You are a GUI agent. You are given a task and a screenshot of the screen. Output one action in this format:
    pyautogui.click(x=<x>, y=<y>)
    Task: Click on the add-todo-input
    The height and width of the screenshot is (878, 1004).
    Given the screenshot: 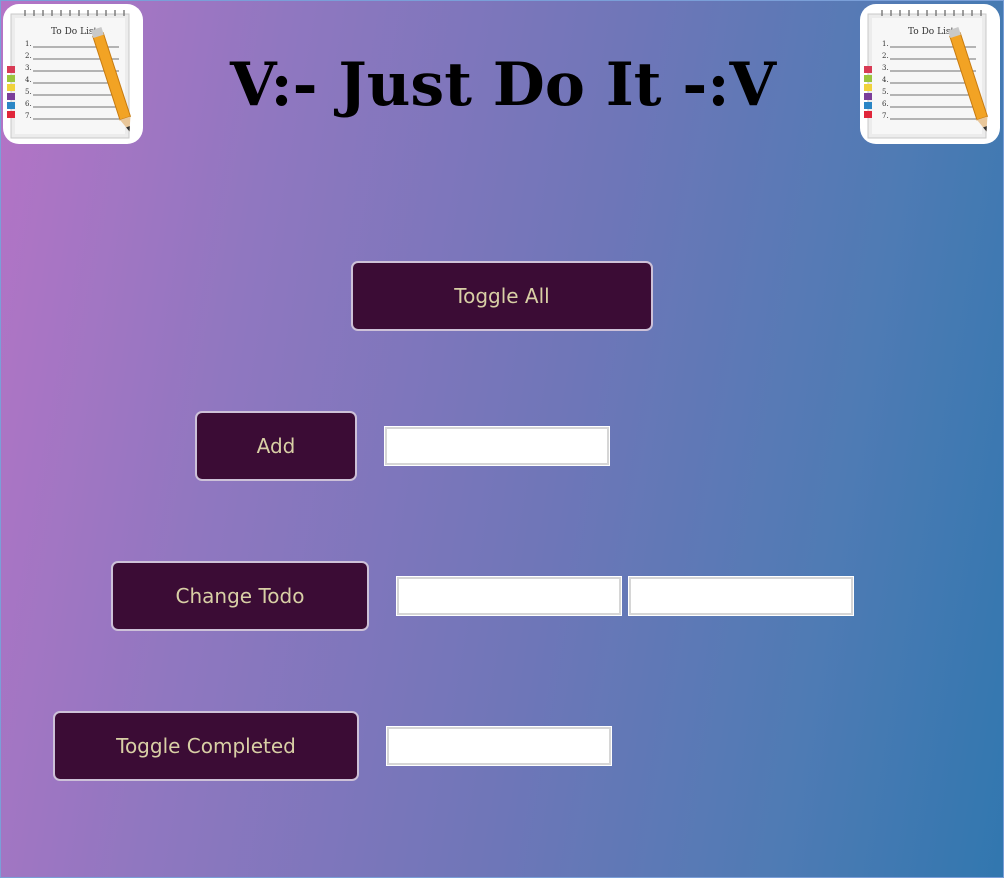 What is the action you would take?
    pyautogui.click(x=497, y=446)
    